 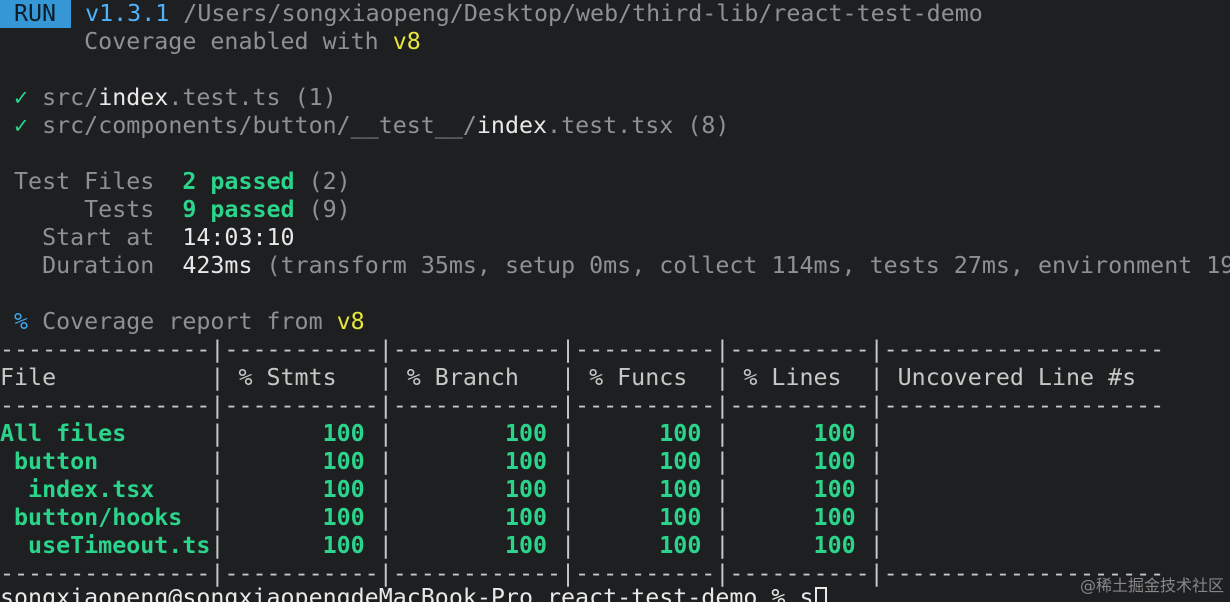 I want to click on coverage-provider: v8, so click(x=406, y=41).